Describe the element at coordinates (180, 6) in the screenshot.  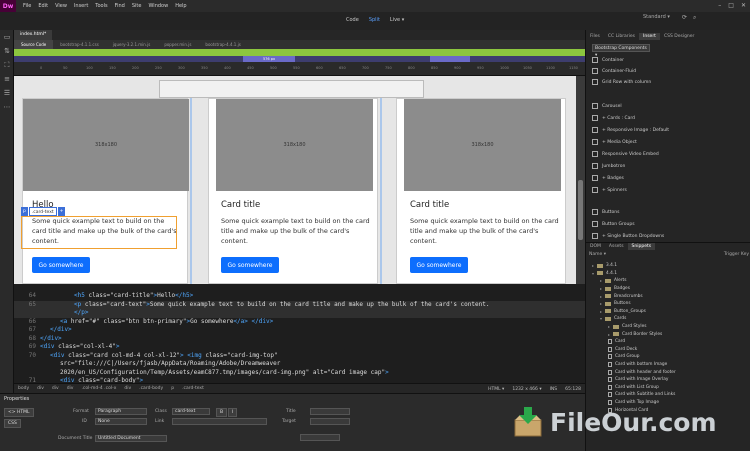
I see `menu-help: Help` at that location.